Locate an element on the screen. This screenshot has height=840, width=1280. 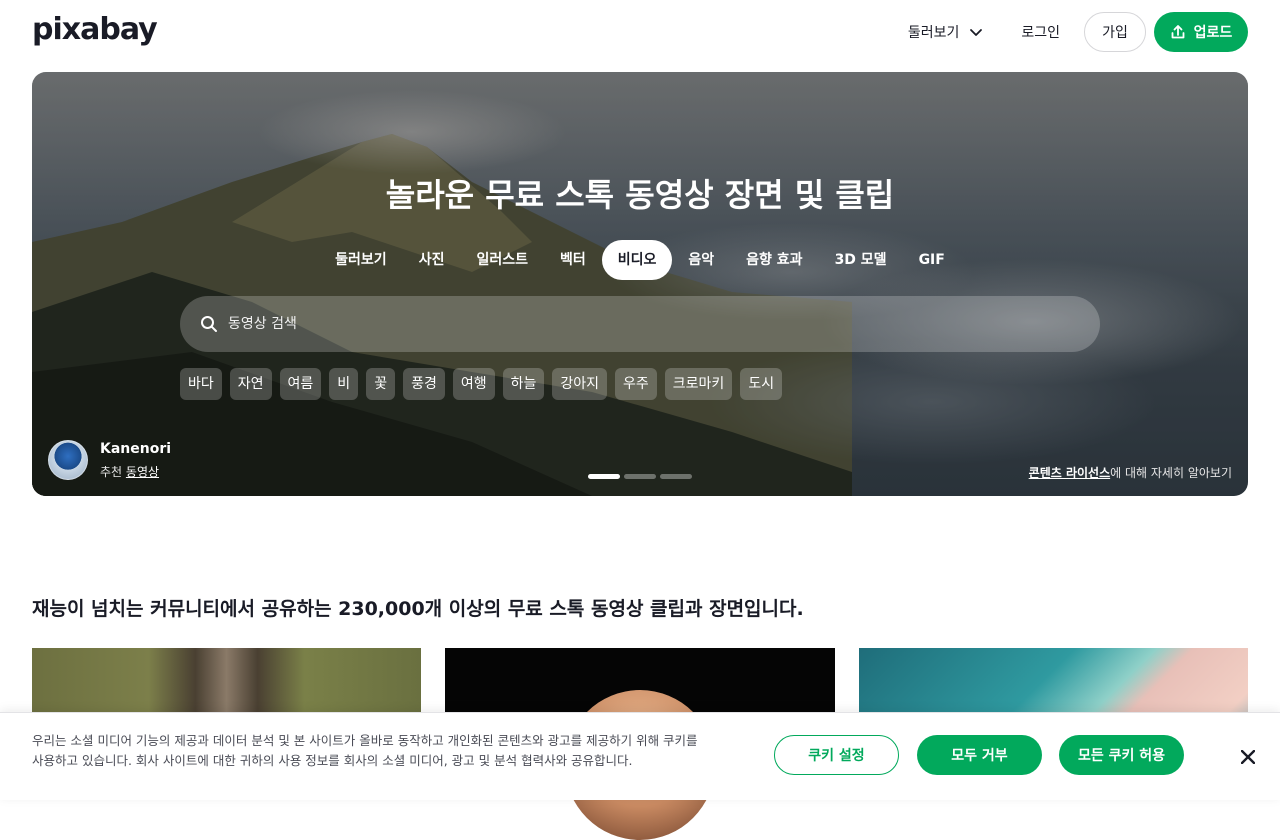
accept-all-cookies-button: 모든 쿠키 허용 is located at coordinates (1121, 755).